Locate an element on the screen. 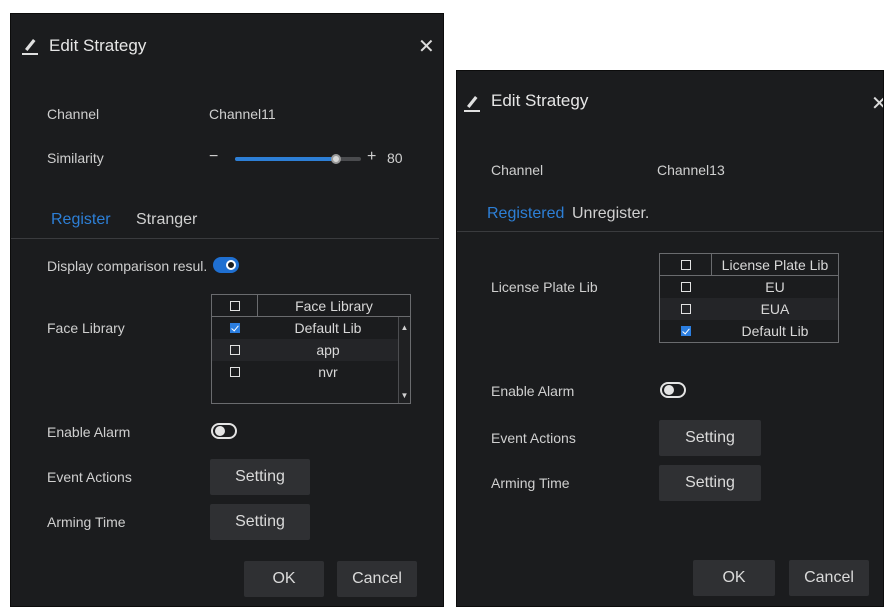  table-header: Face Library is located at coordinates (311, 306).